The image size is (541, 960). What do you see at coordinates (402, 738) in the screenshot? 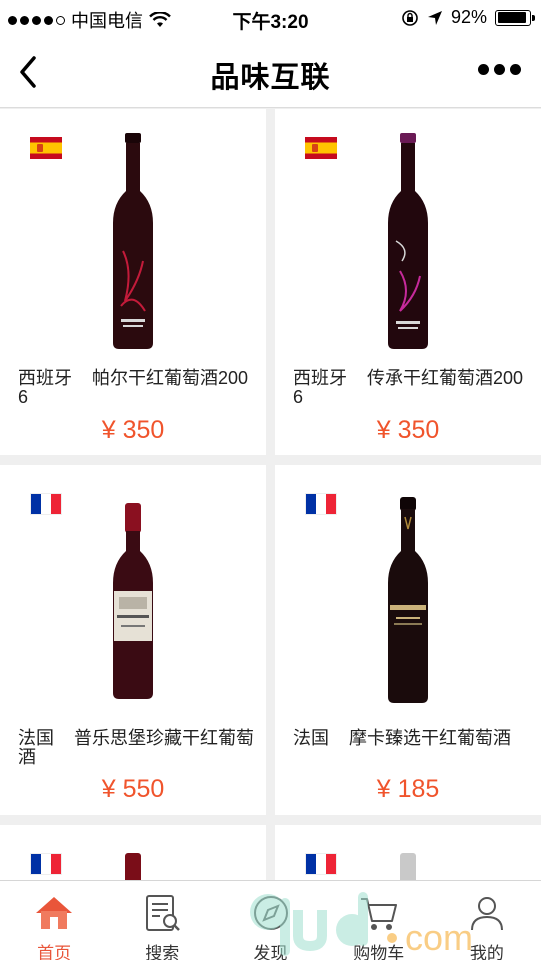
I see `product-name: 法国 摩卡臻选干红葡萄酒` at bounding box center [402, 738].